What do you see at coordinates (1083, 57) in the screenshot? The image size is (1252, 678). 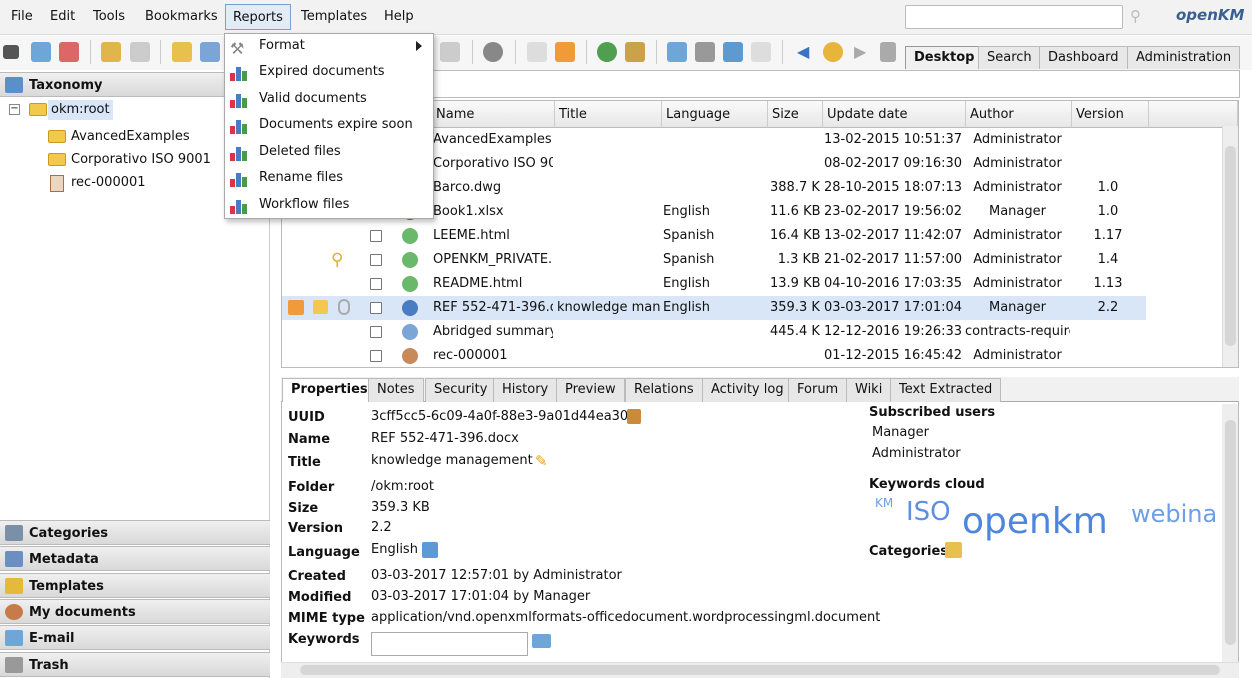 I see `tab-dashboard: Dashboard` at bounding box center [1083, 57].